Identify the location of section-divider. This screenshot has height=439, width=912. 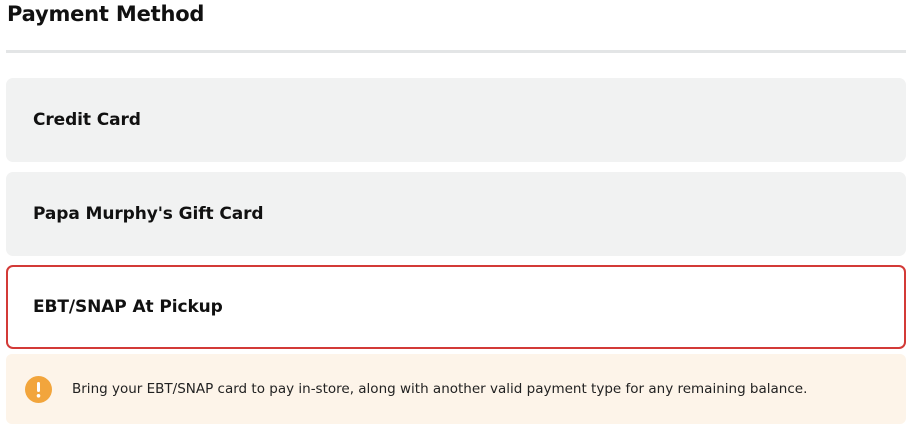
(456, 51).